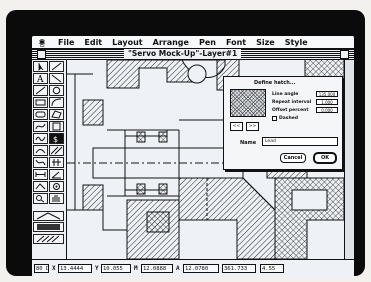  What do you see at coordinates (41, 268) in the screenshot?
I see `zoom-level: 80 D` at bounding box center [41, 268].